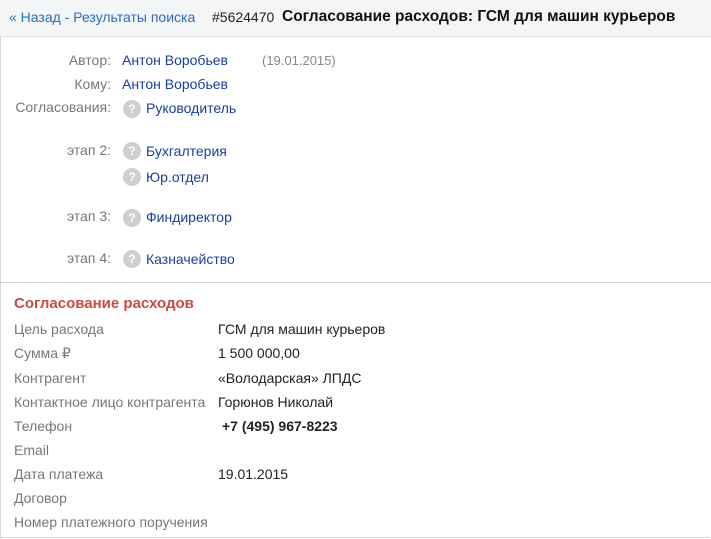 This screenshot has height=539, width=711. What do you see at coordinates (175, 60) in the screenshot?
I see `author-name-link: Антон Воробьев` at bounding box center [175, 60].